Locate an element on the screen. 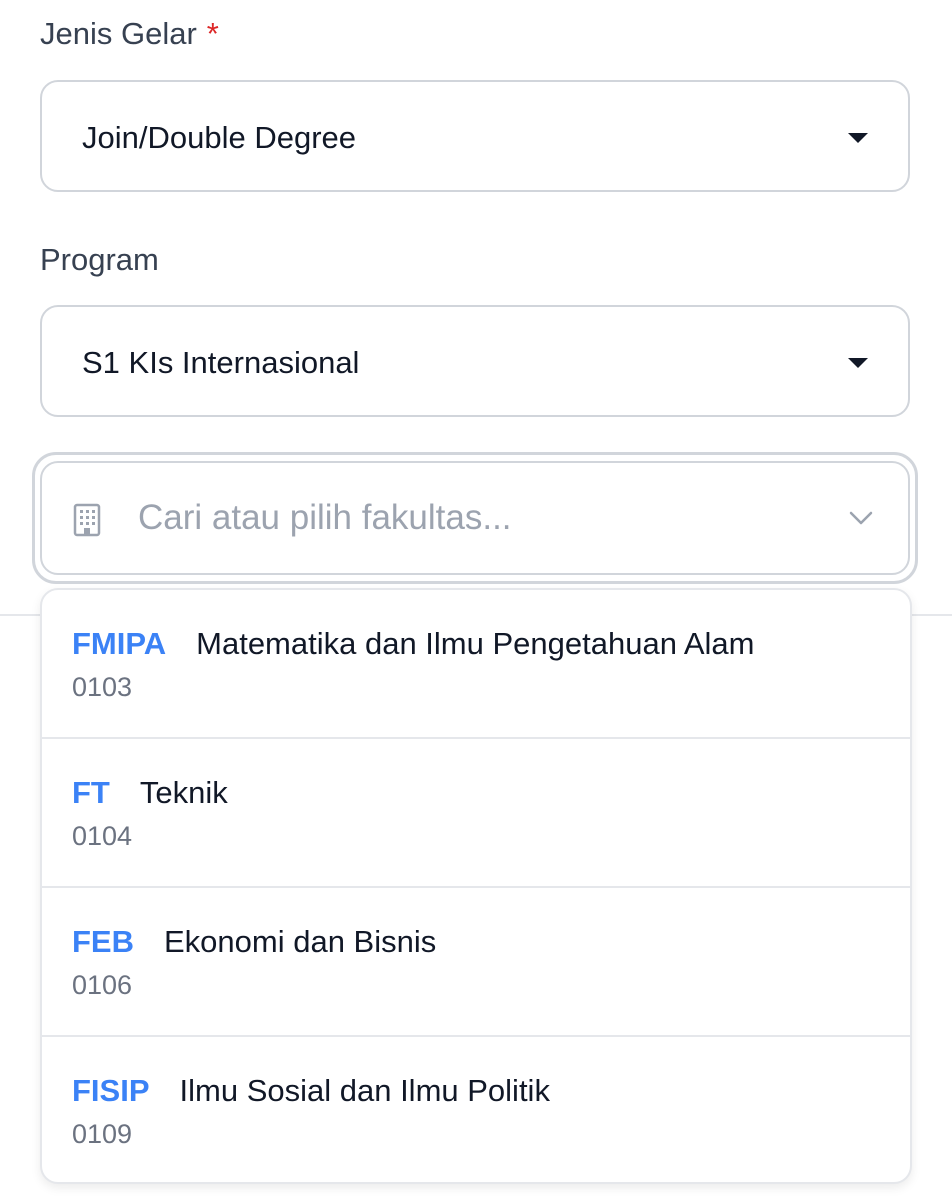 The width and height of the screenshot is (952, 1200). program-value: S1 KIs Internasional is located at coordinates (221, 362).